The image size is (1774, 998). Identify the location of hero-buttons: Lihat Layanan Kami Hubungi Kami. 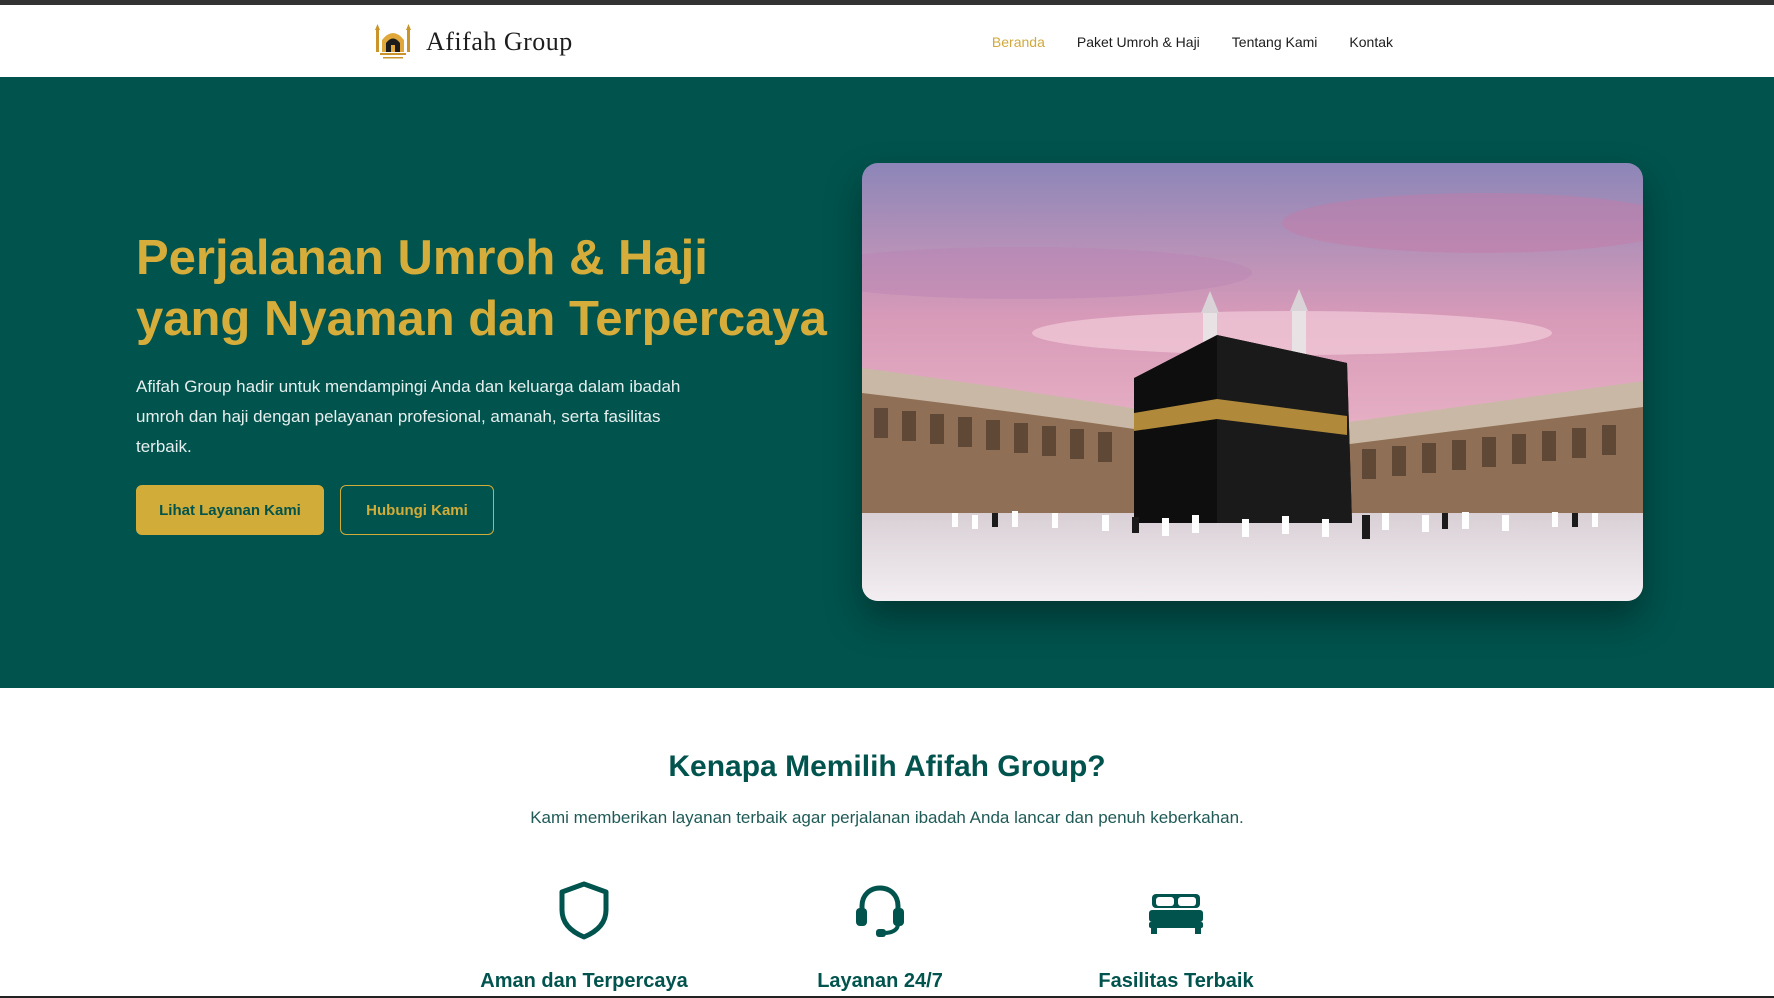
(315, 510).